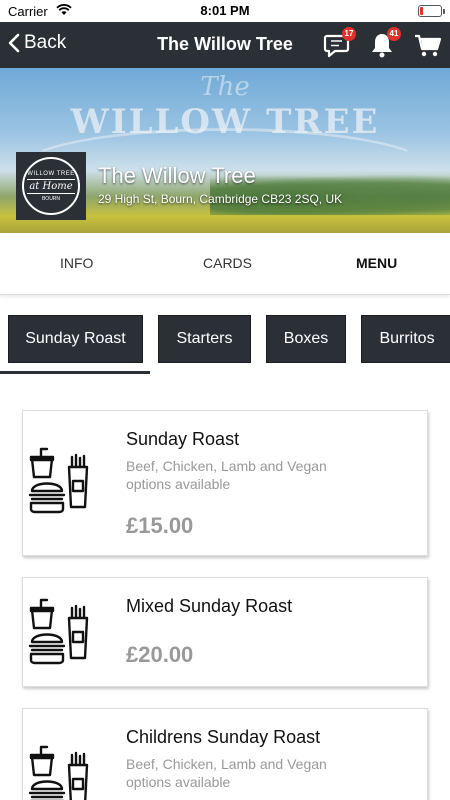 The width and height of the screenshot is (450, 800). I want to click on menu-item-card: Mixed Sunday Roast £20.00, so click(225, 632).